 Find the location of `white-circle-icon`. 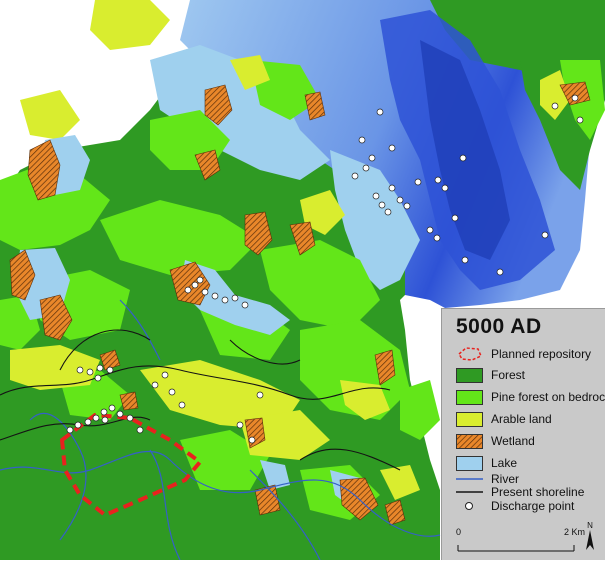

white-circle-icon is located at coordinates (469, 506).